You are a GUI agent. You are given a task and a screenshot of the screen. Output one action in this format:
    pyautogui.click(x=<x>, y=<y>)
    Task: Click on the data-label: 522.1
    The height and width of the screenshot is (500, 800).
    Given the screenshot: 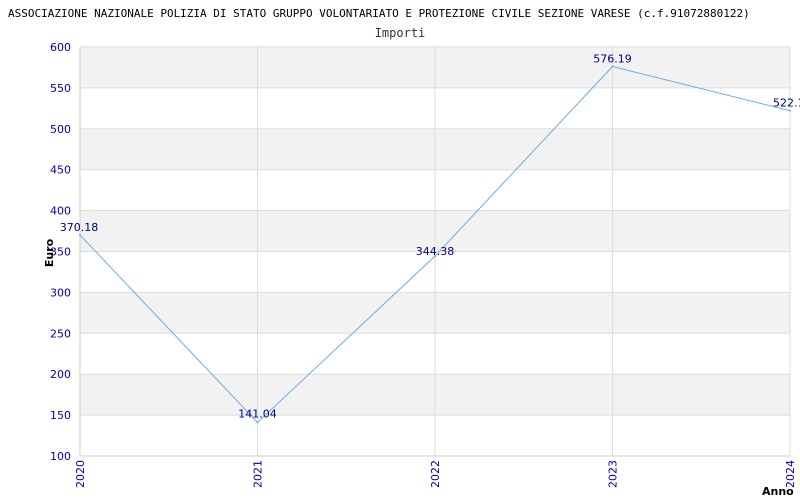 What is the action you would take?
    pyautogui.click(x=786, y=103)
    